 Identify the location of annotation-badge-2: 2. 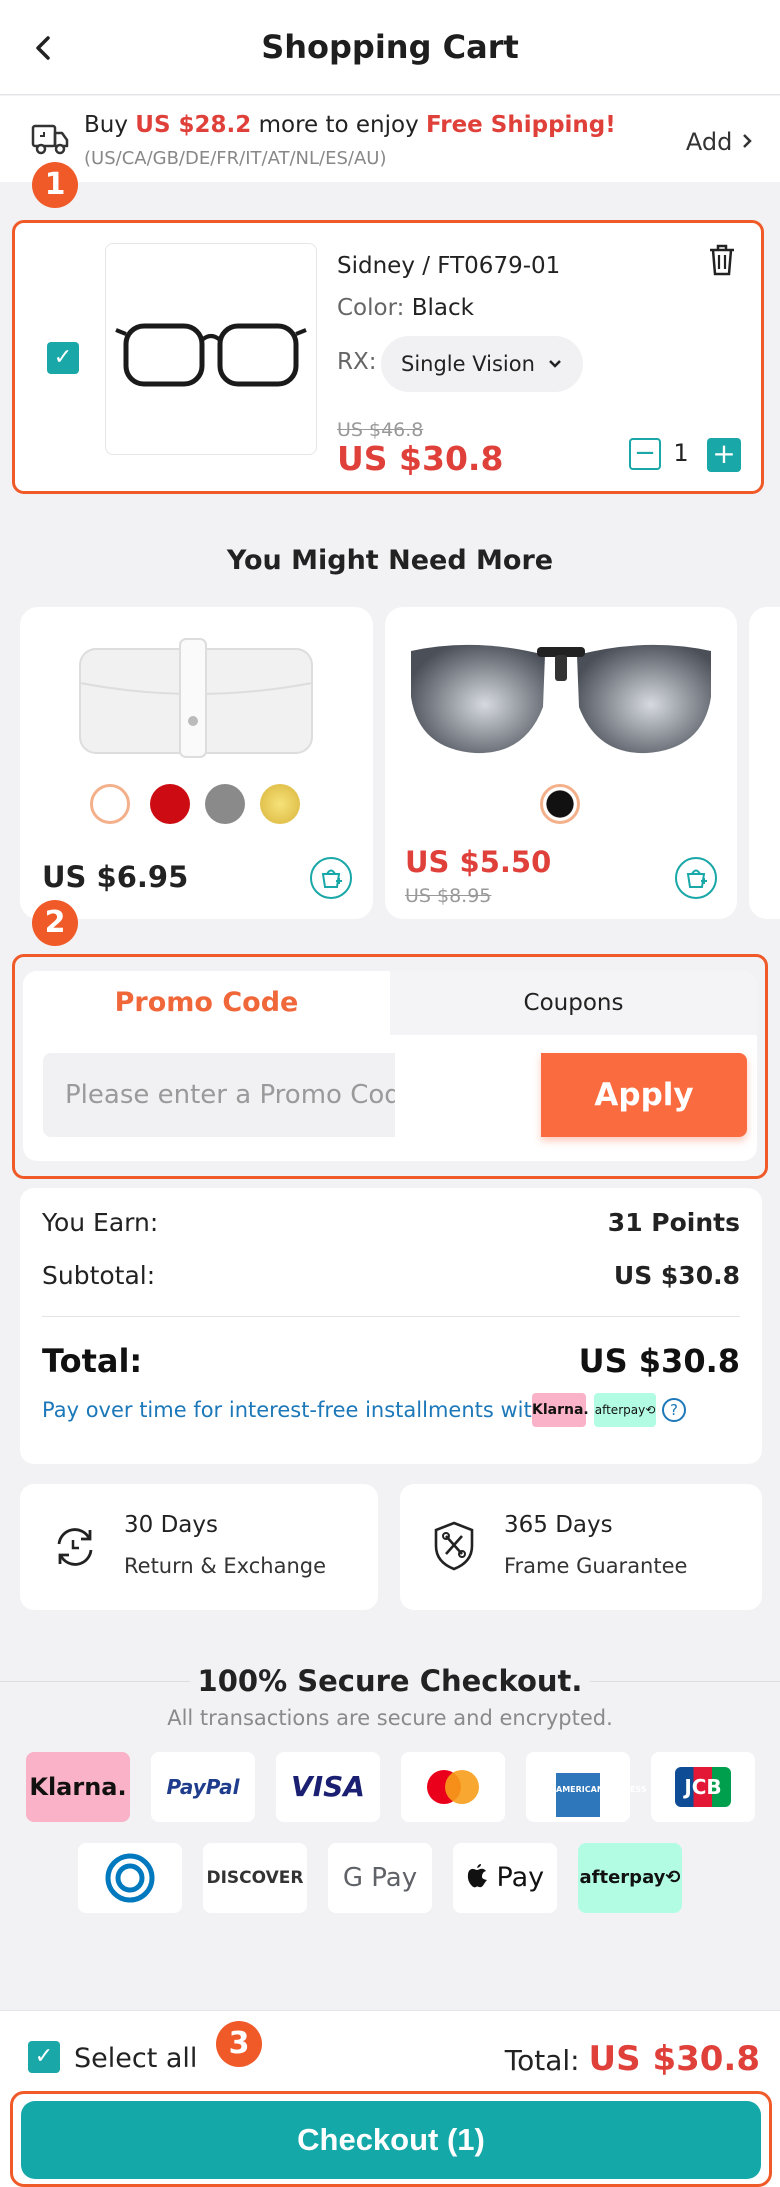
(55, 923).